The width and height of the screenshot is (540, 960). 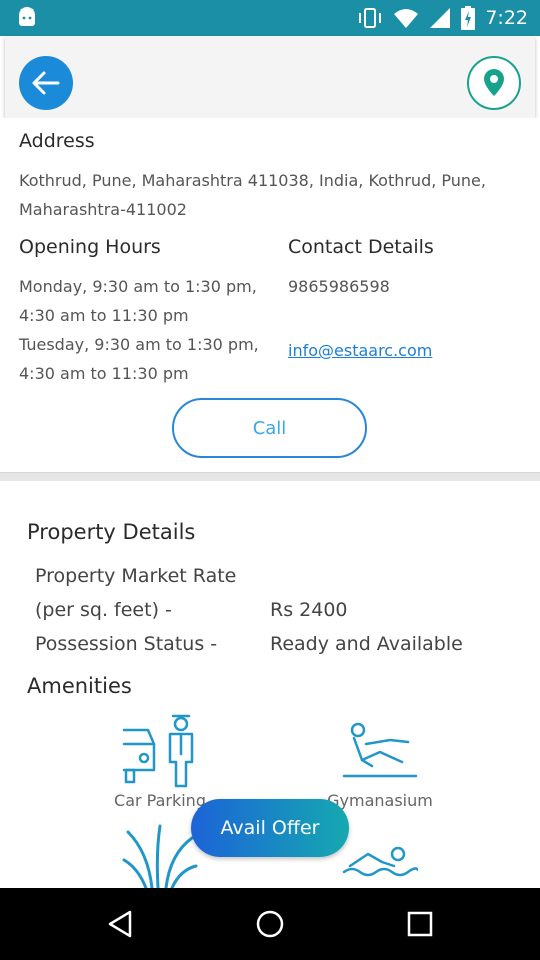 I want to click on contact-heading: Contact Details, so click(x=361, y=247).